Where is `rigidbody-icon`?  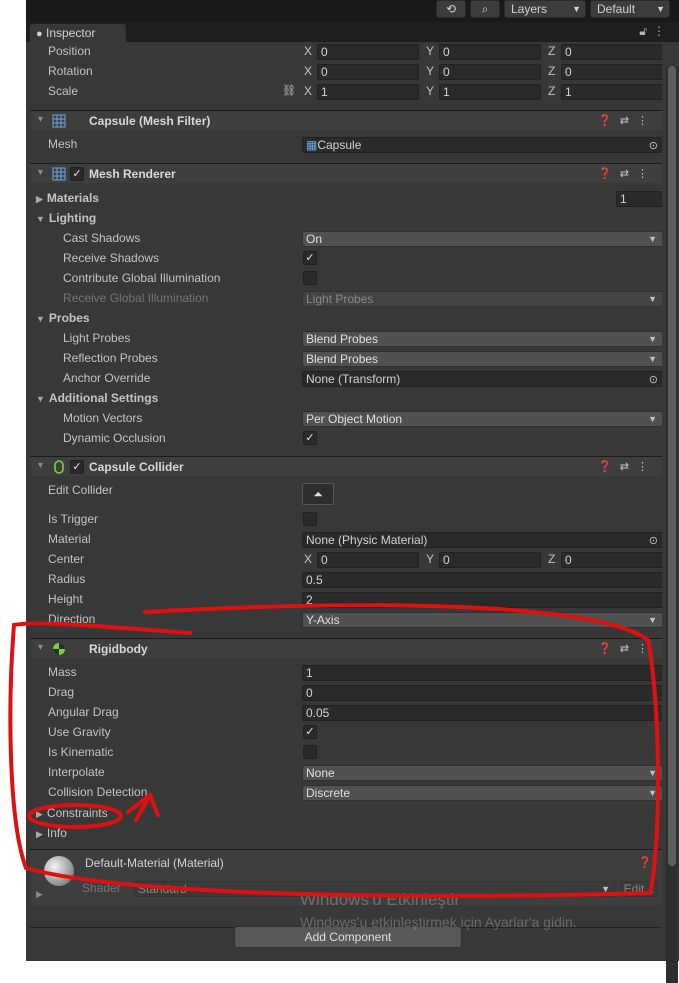 rigidbody-icon is located at coordinates (59, 649).